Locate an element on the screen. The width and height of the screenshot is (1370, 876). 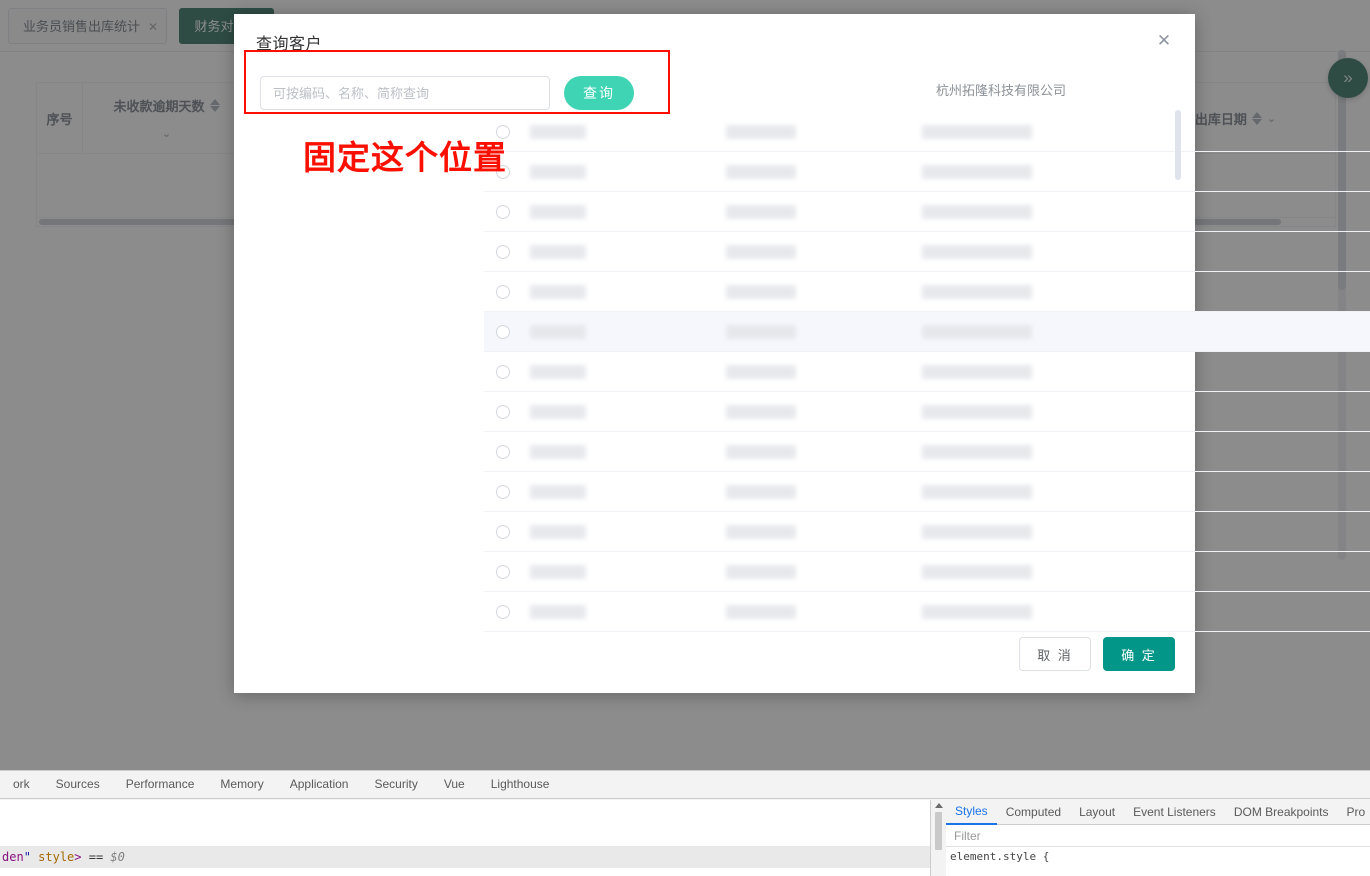
node-token-2: " is located at coordinates (27, 857).